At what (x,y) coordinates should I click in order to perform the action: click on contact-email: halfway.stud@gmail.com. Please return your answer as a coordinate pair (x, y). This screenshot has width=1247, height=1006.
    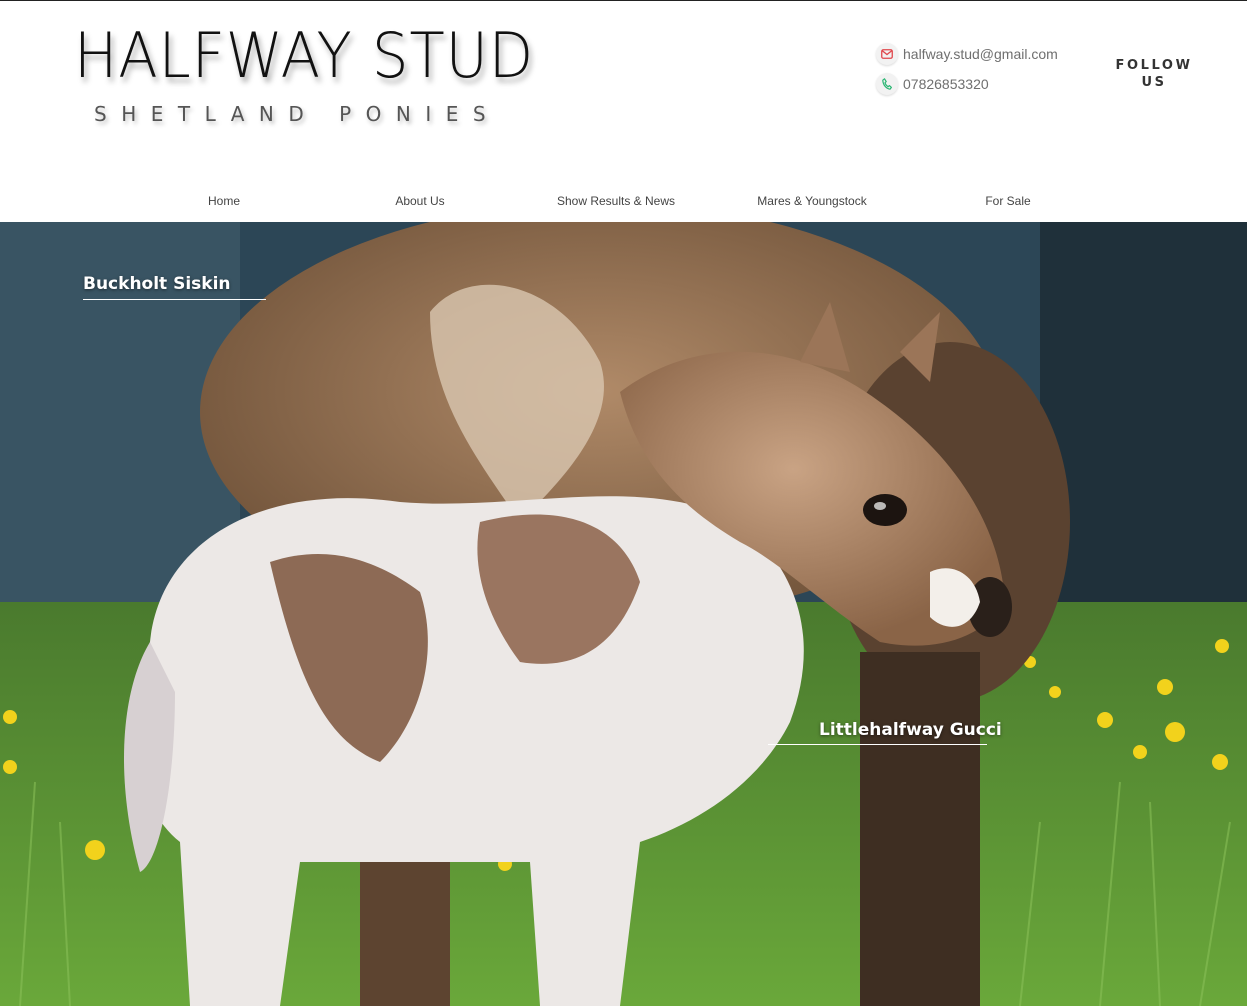
    Looking at the image, I should click on (980, 54).